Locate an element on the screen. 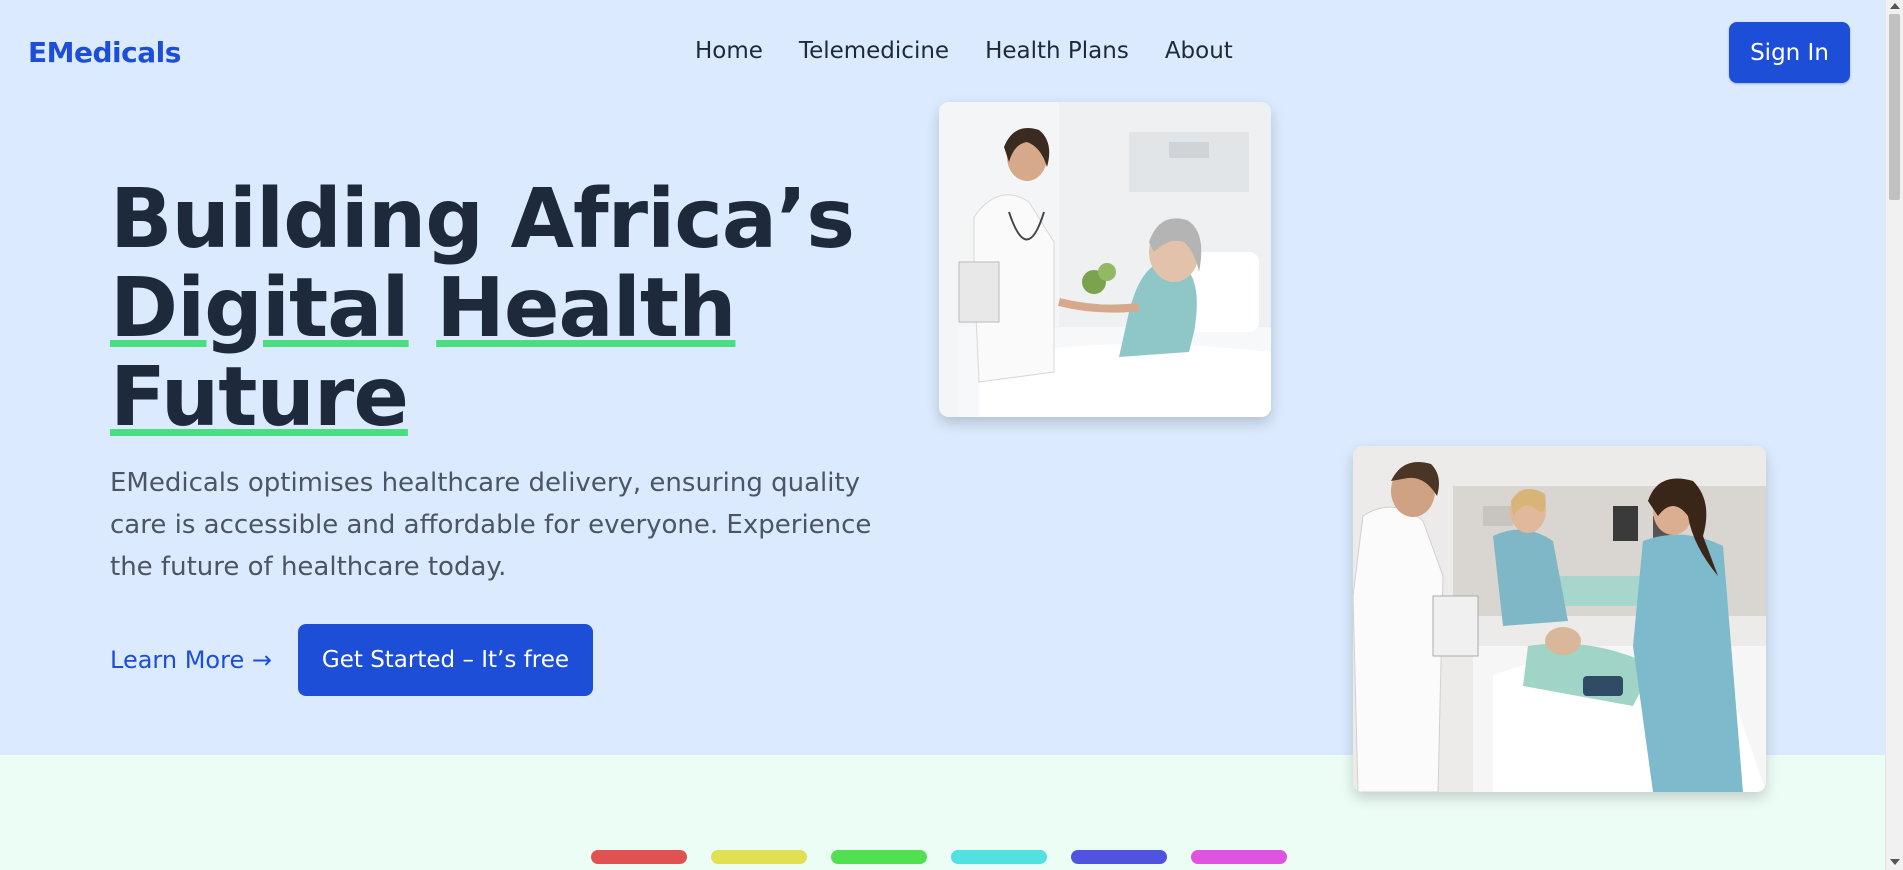 The width and height of the screenshot is (1903, 870). hero-cta-row: Learn More → Get Started – It’s free is located at coordinates (351, 660).